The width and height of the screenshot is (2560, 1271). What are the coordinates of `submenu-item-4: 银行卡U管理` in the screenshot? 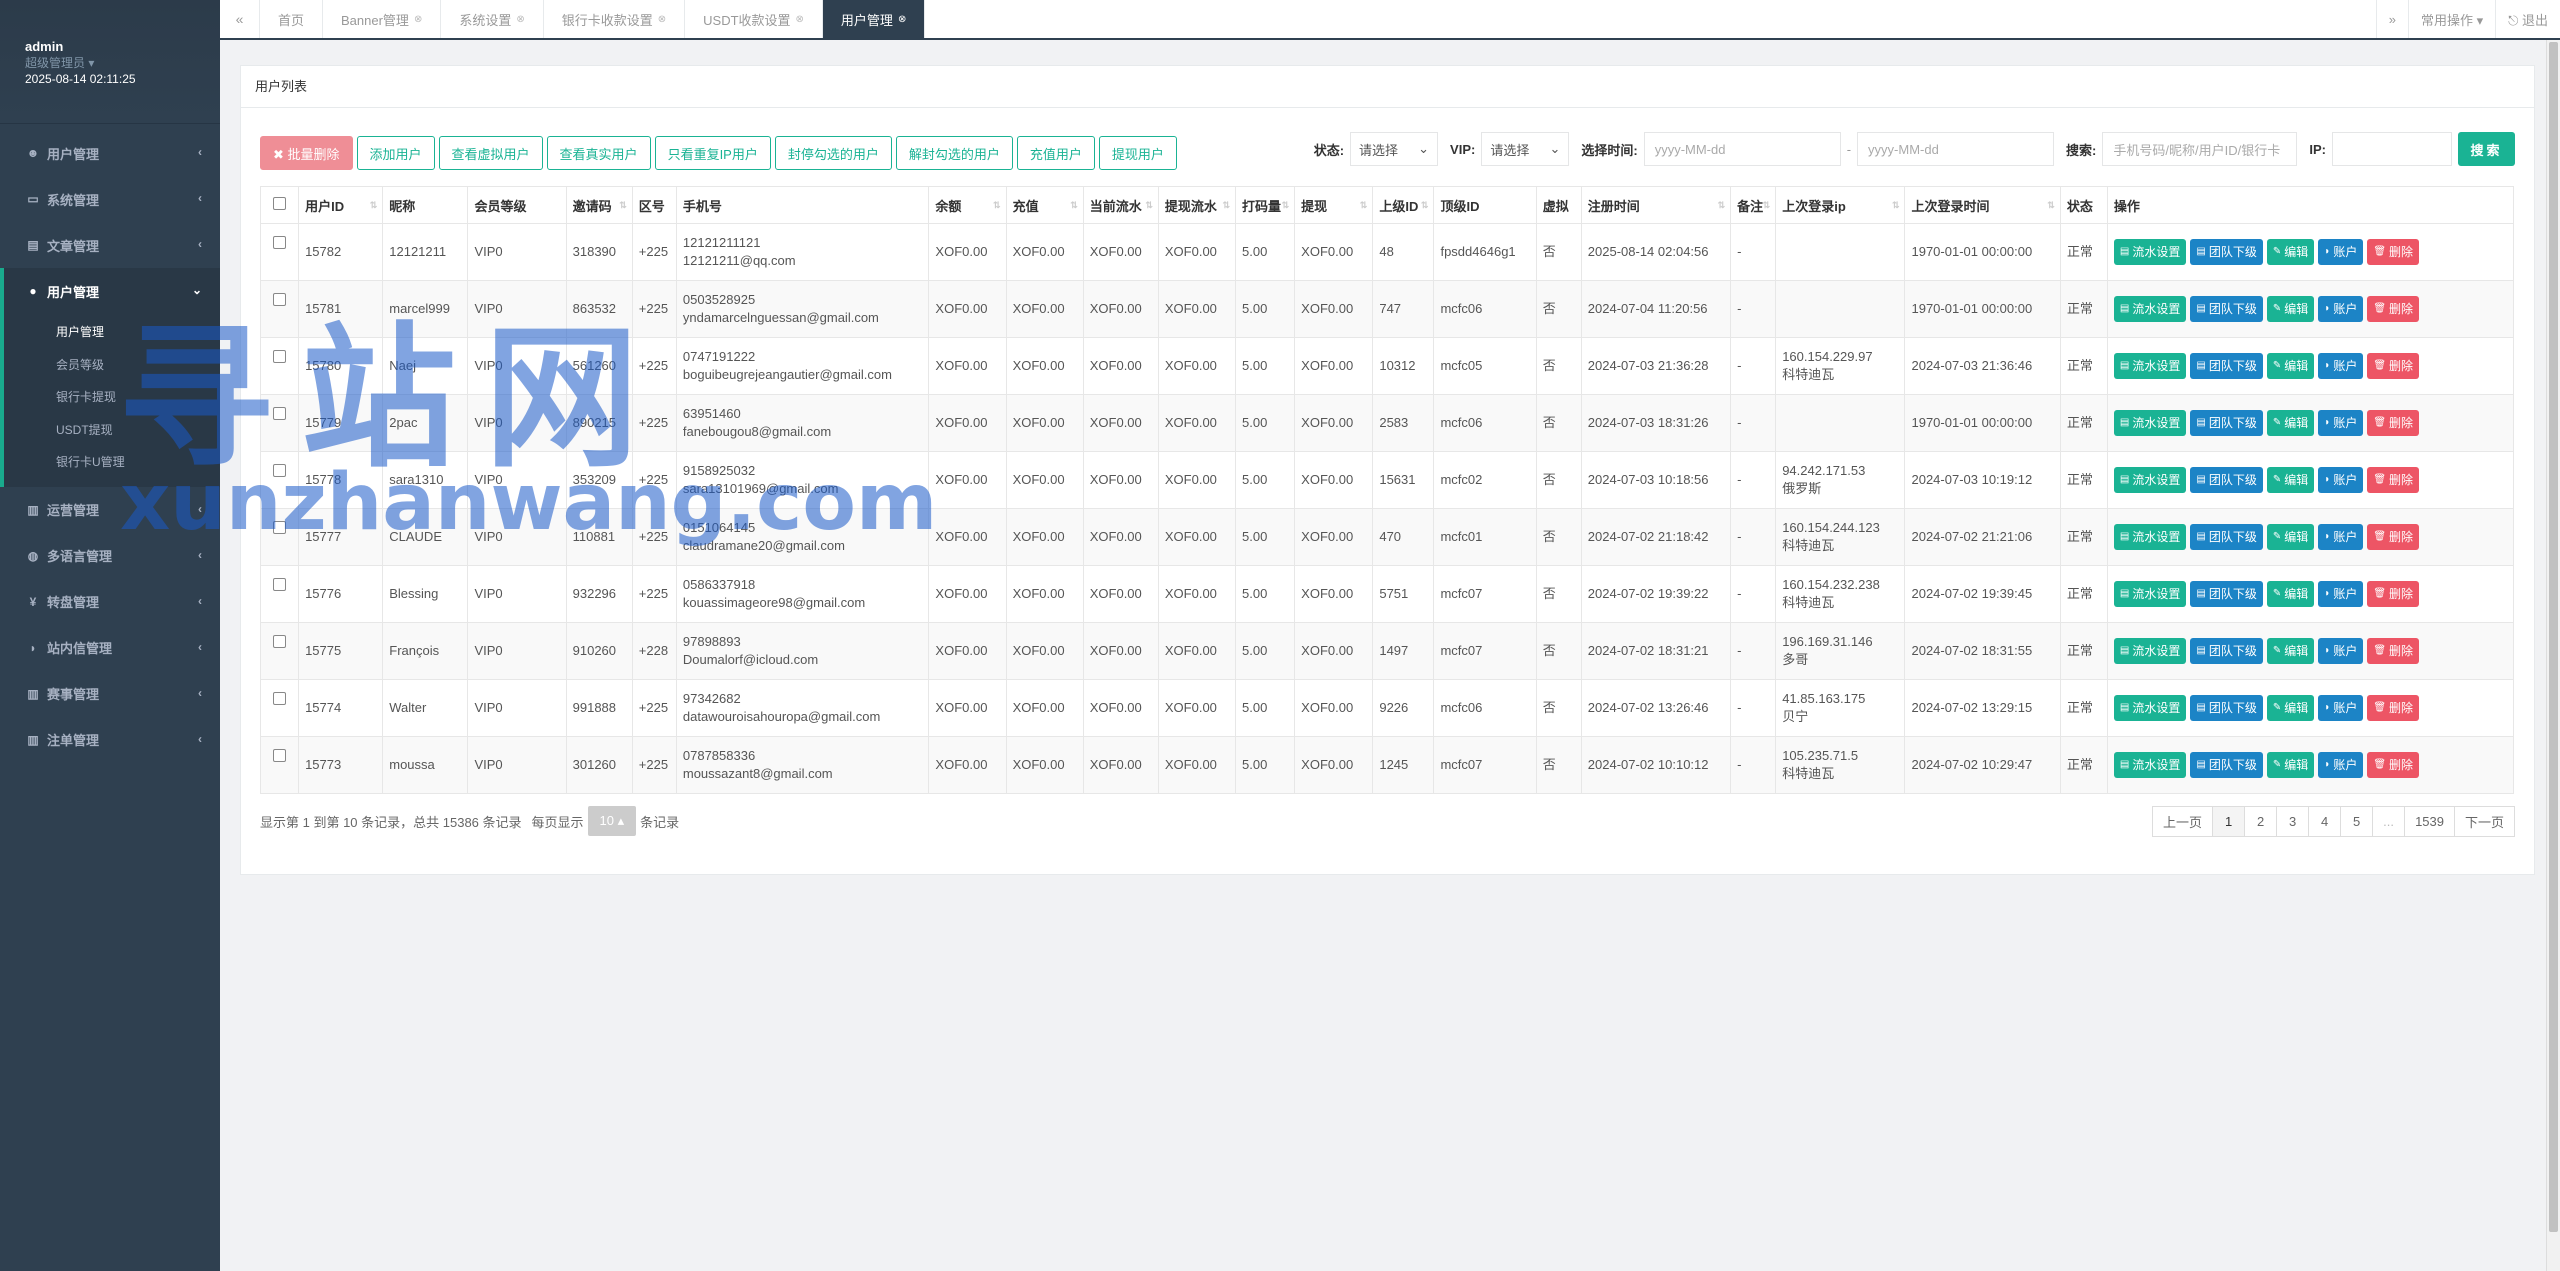 It's located at (112, 462).